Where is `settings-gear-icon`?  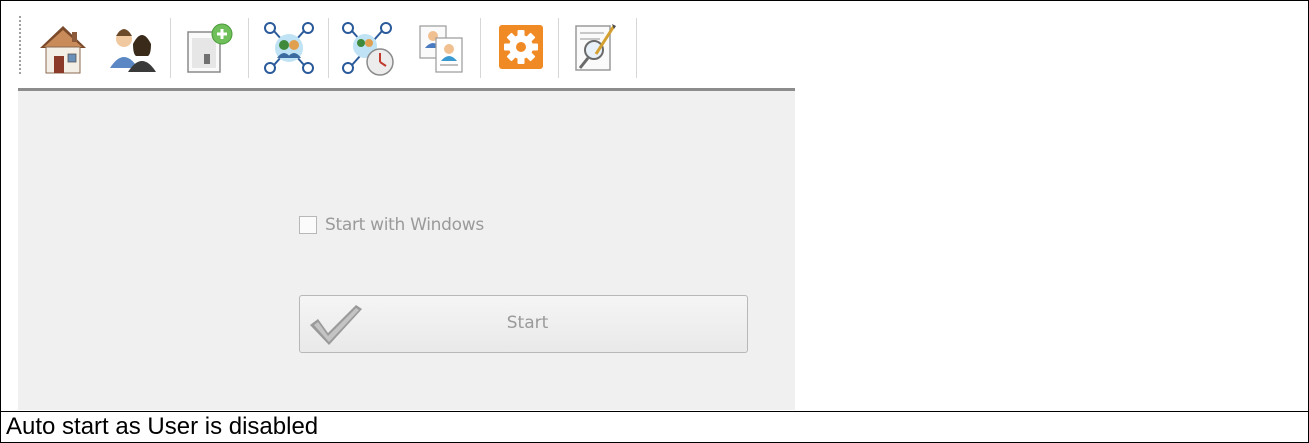
settings-gear-icon is located at coordinates (521, 47).